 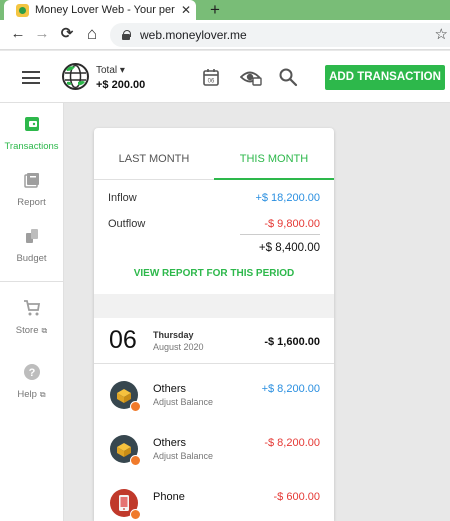 I want to click on tab-this-month: THIS MONTH, so click(x=274, y=164).